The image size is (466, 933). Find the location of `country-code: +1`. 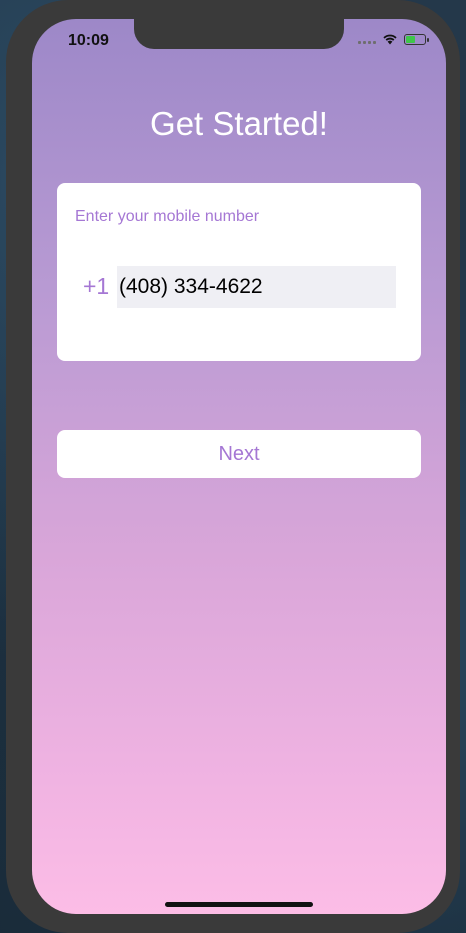

country-code: +1 is located at coordinates (96, 286).